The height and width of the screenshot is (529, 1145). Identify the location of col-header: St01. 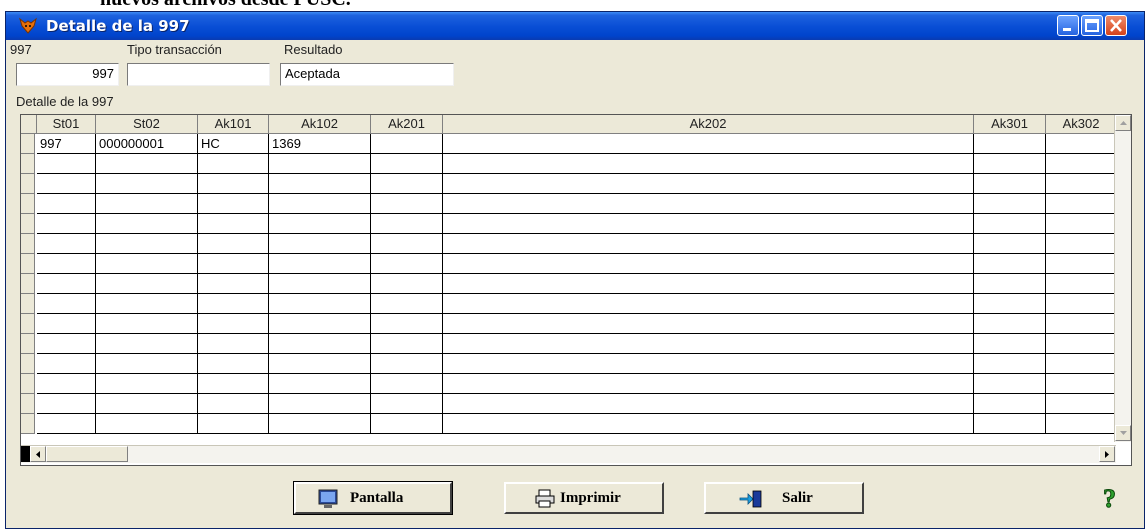
(66, 124).